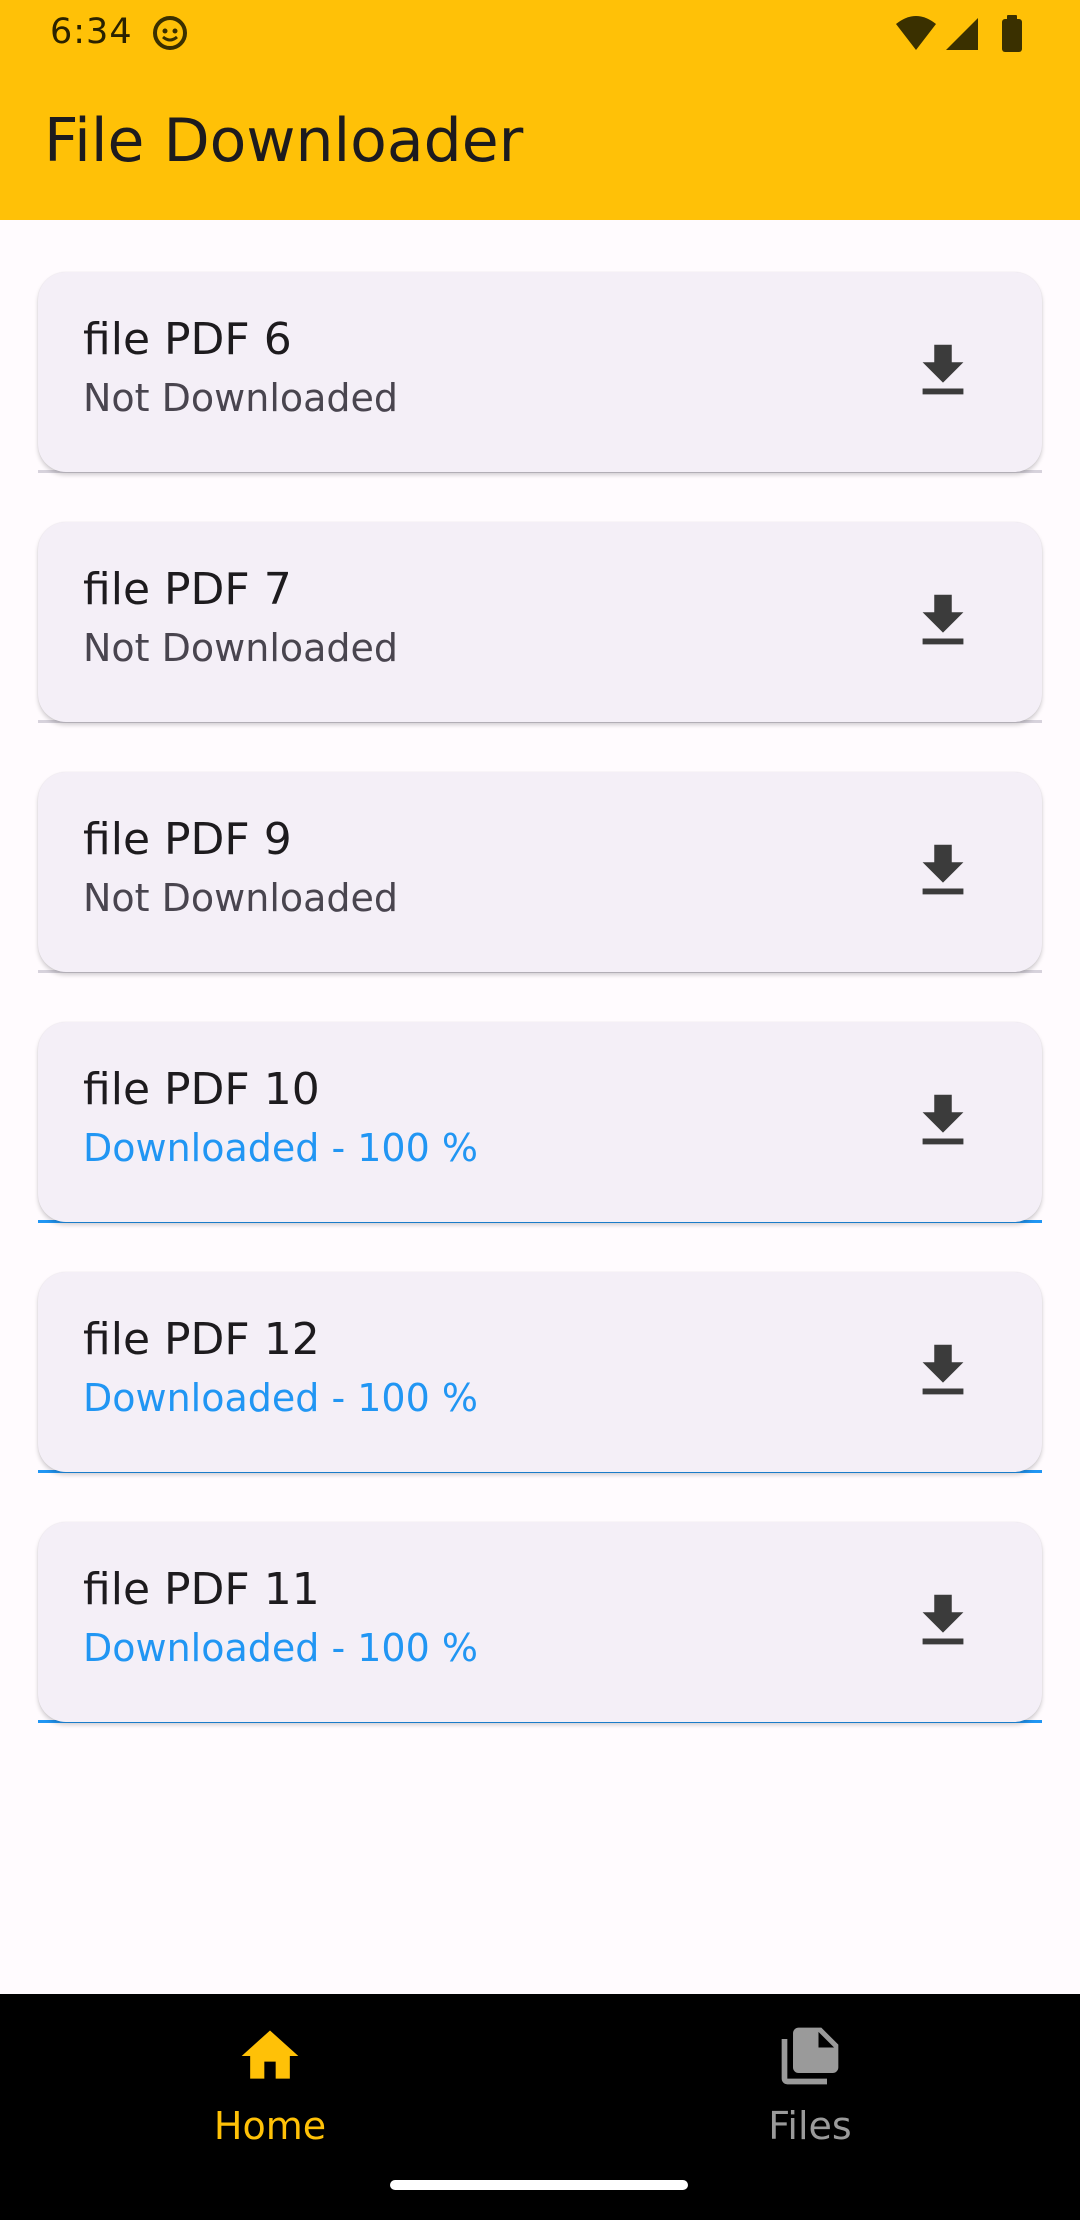  What do you see at coordinates (270, 2126) in the screenshot?
I see `nav-label-home: Home` at bounding box center [270, 2126].